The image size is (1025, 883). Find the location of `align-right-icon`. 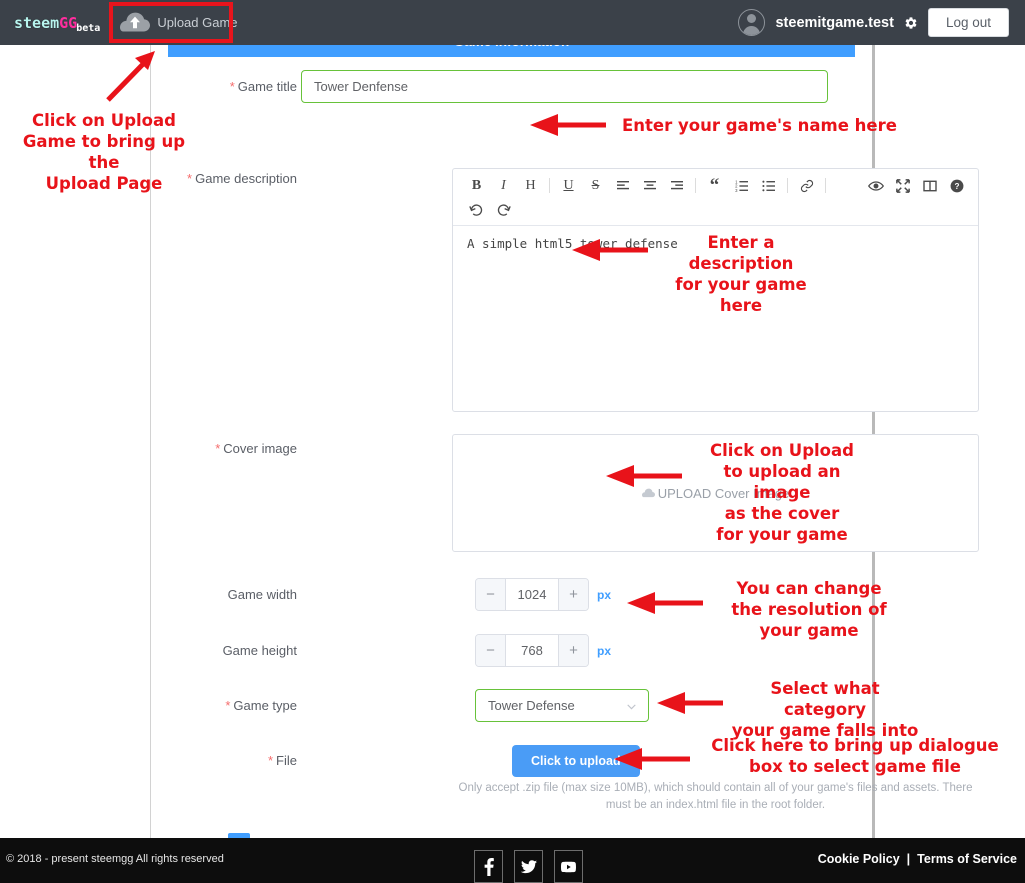

align-right-icon is located at coordinates (676, 185).